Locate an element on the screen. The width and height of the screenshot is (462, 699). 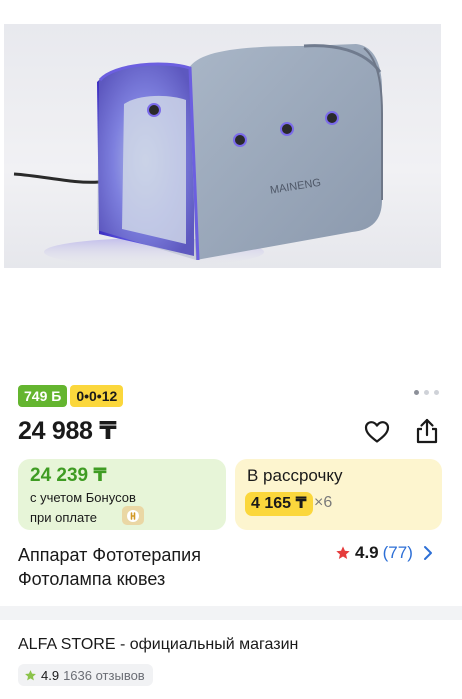
installment-card: В рассрочку 4 165 ₸ ×6 is located at coordinates (338, 494).